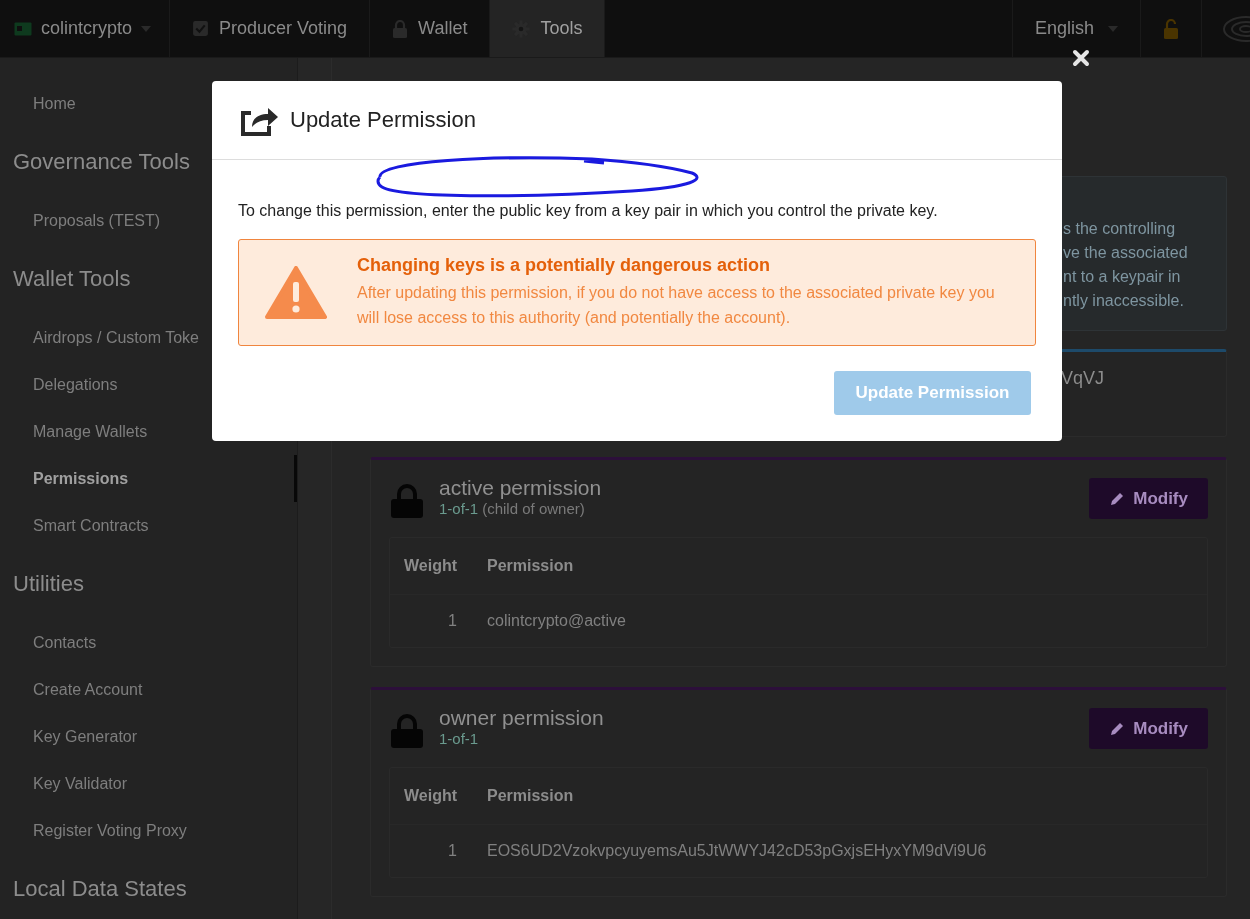 The width and height of the screenshot is (1250, 919). What do you see at coordinates (564, 265) in the screenshot?
I see `warning-title: Changing keys is a potentially dangerous action` at bounding box center [564, 265].